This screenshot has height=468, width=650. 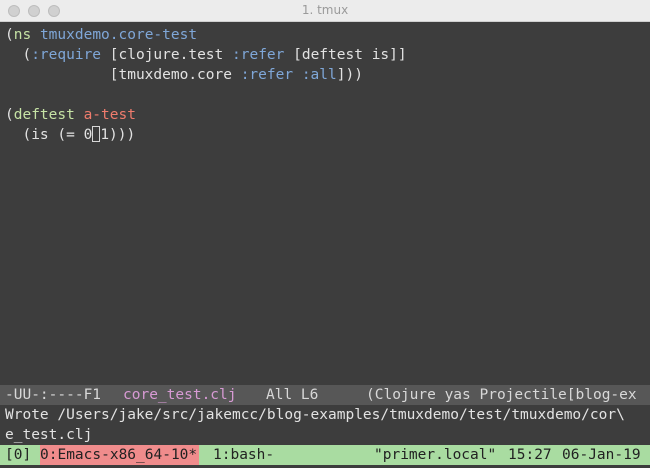 What do you see at coordinates (319, 75) in the screenshot?
I see `code-keyword: :all` at bounding box center [319, 75].